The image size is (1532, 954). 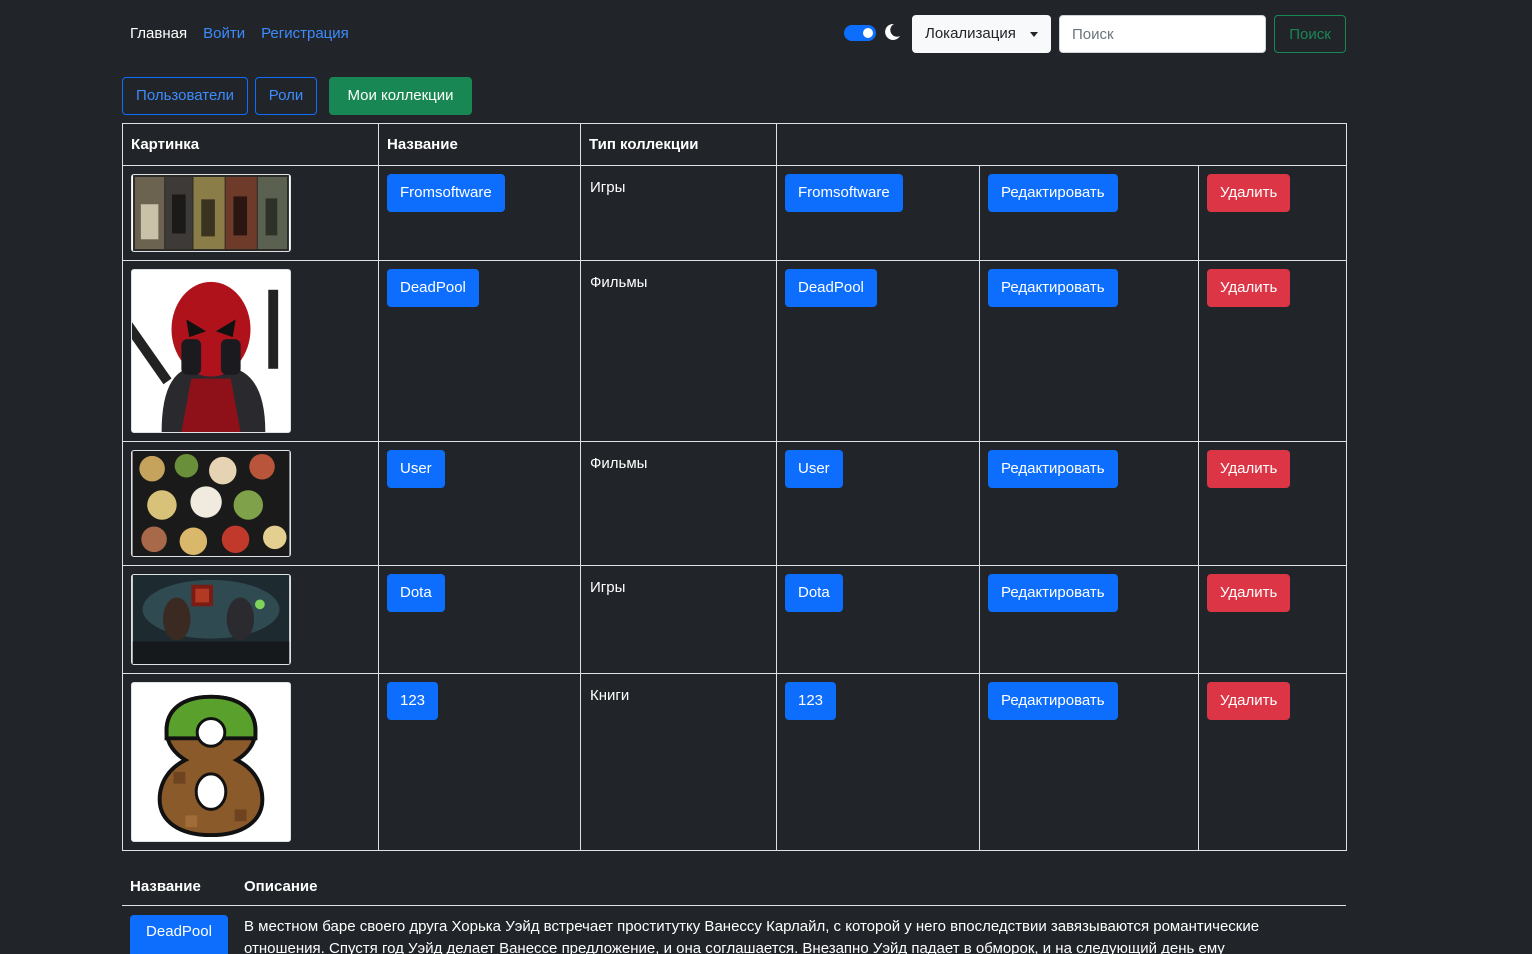 I want to click on type-cell: Книги, so click(x=678, y=762).